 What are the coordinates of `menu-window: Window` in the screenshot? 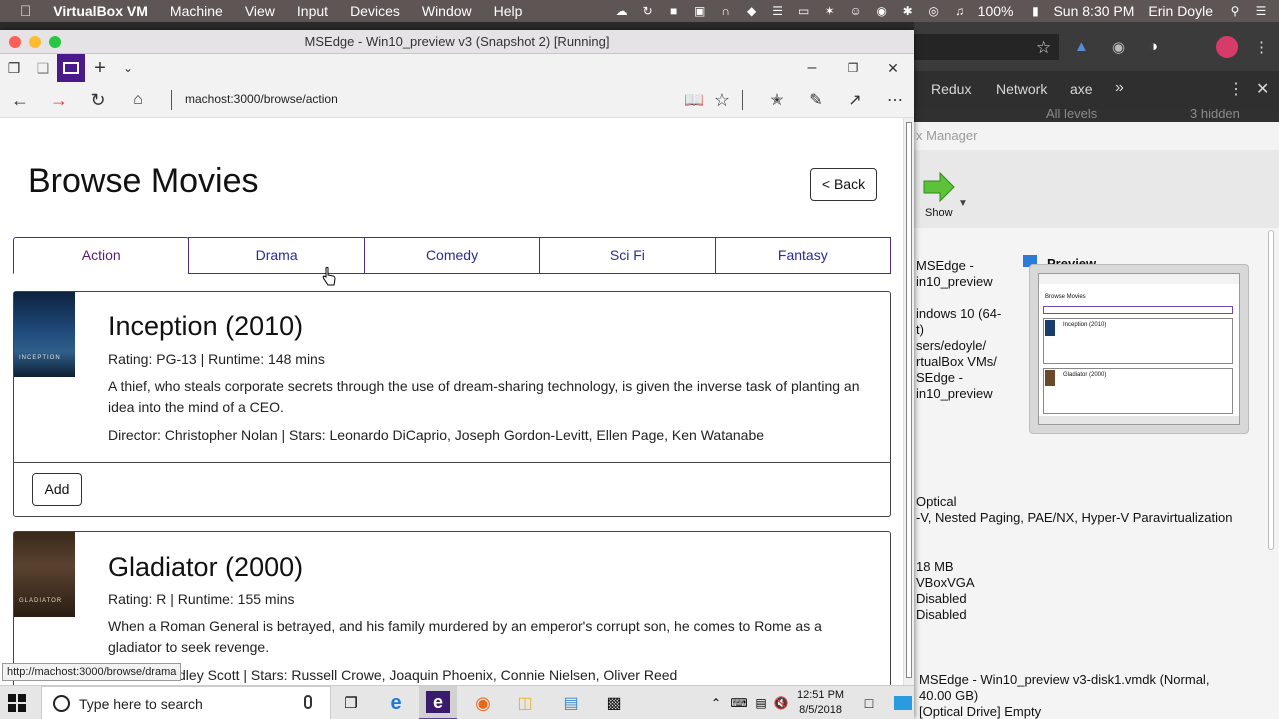 It's located at (447, 11).